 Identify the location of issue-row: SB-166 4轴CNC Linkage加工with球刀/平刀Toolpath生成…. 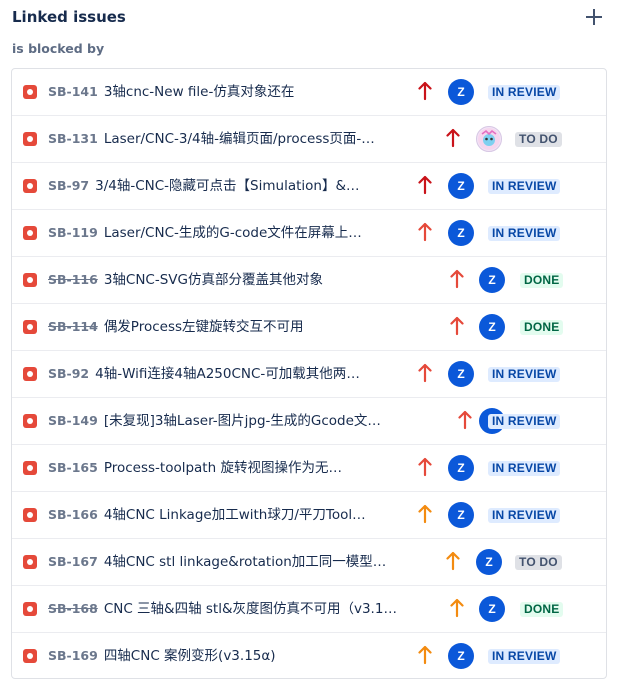
(309, 515).